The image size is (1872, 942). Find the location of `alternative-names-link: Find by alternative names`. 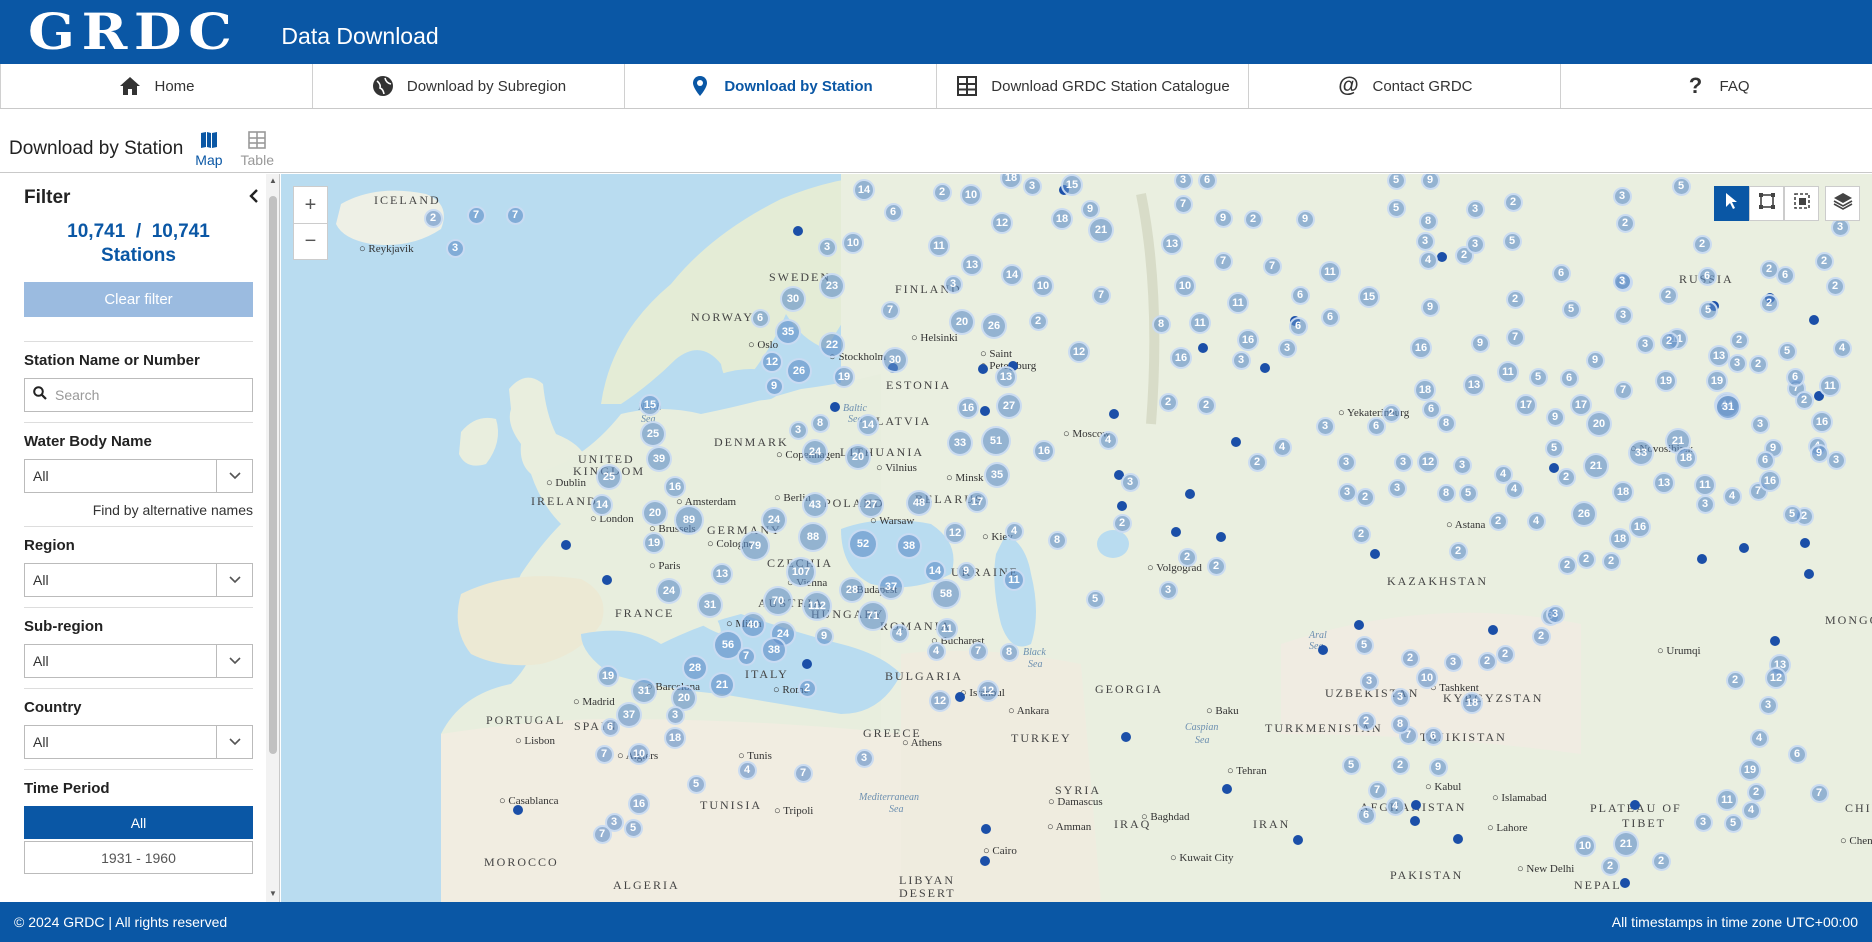

alternative-names-link: Find by alternative names is located at coordinates (138, 510).